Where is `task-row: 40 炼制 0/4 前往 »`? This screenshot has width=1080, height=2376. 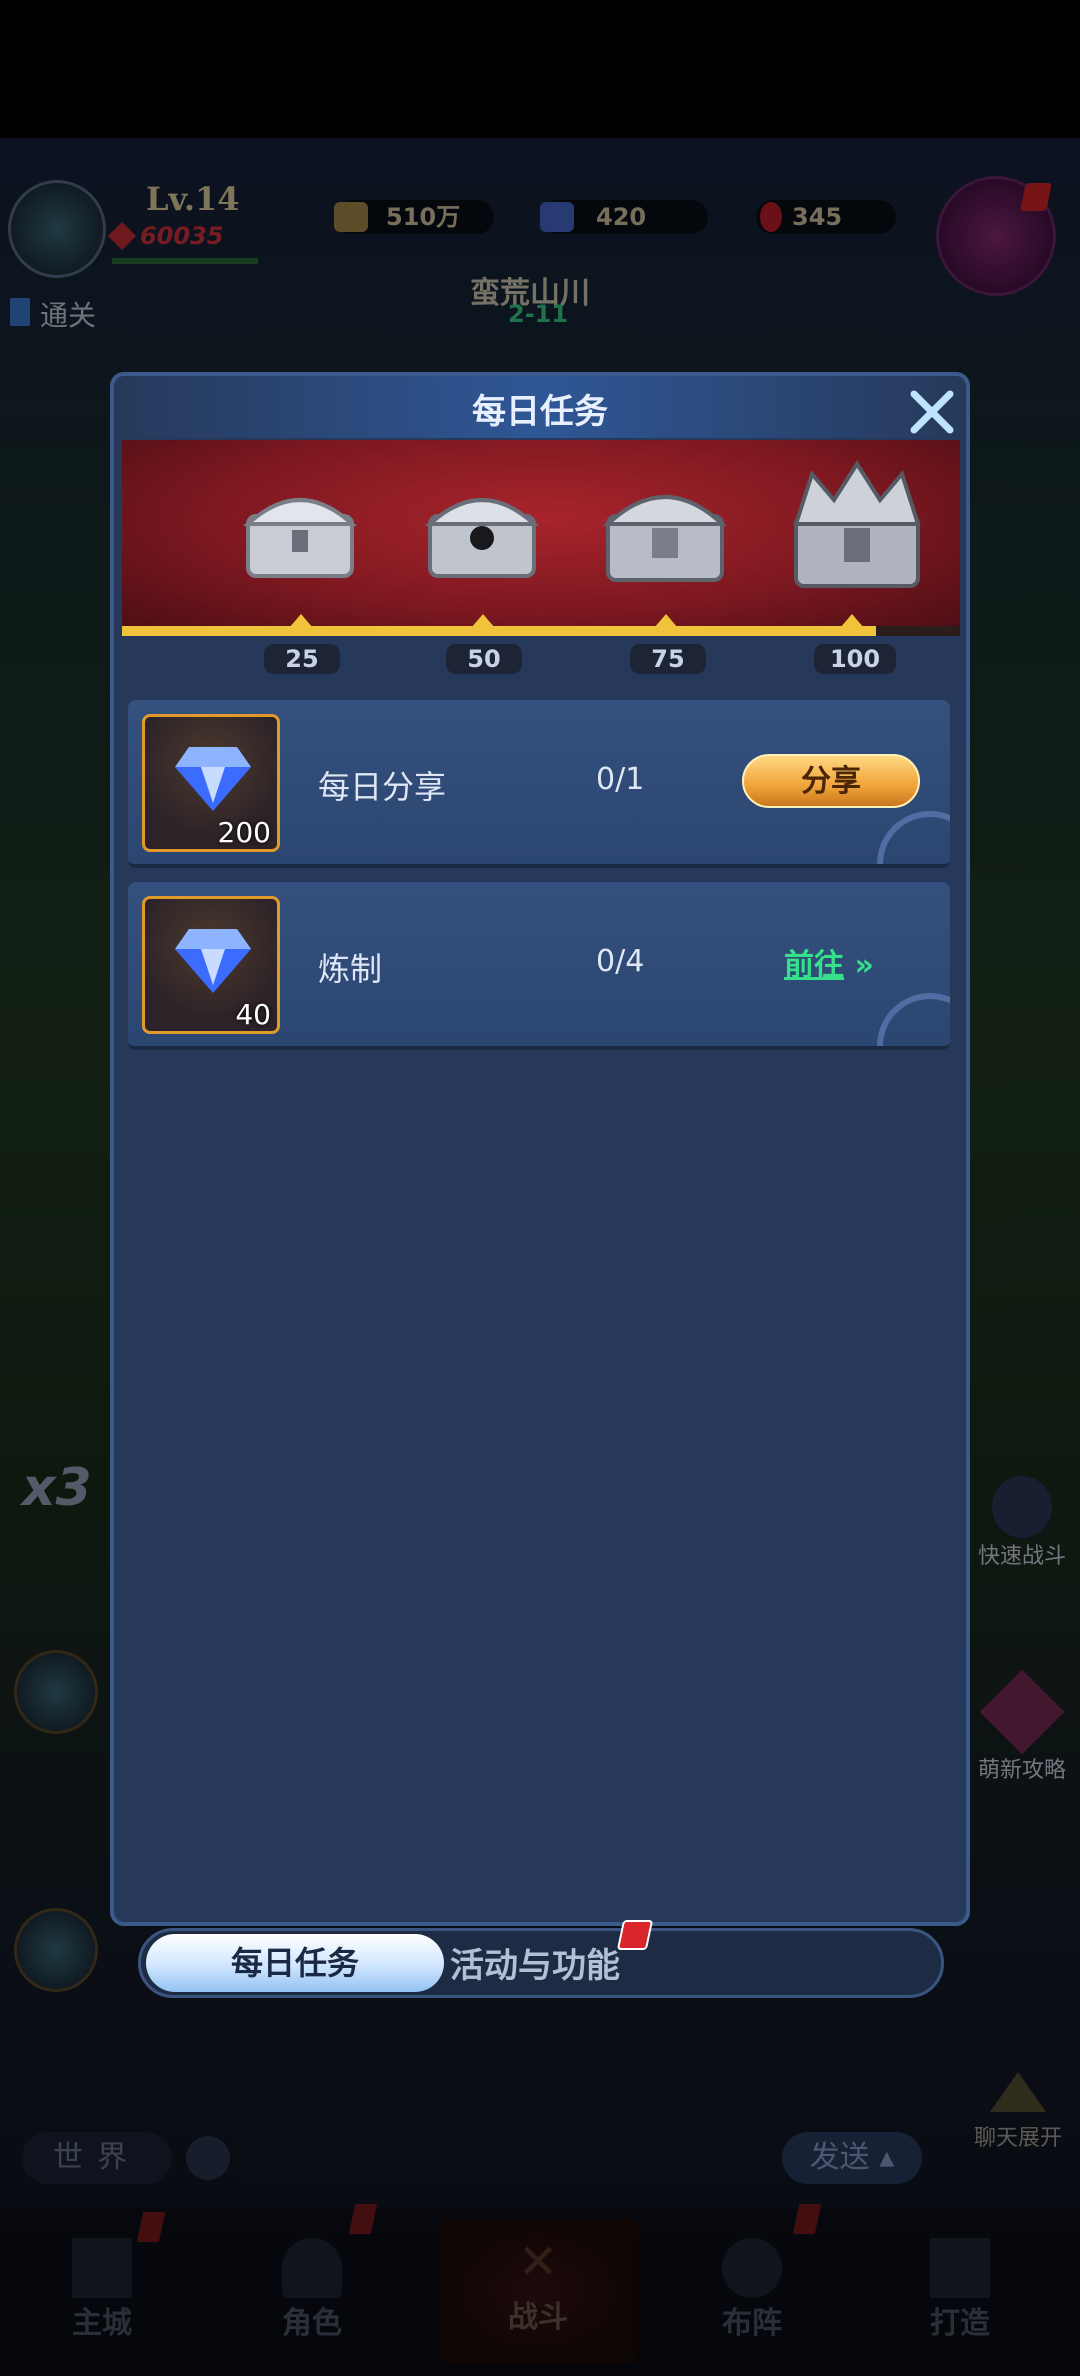 task-row: 40 炼制 0/4 前往 » is located at coordinates (539, 966).